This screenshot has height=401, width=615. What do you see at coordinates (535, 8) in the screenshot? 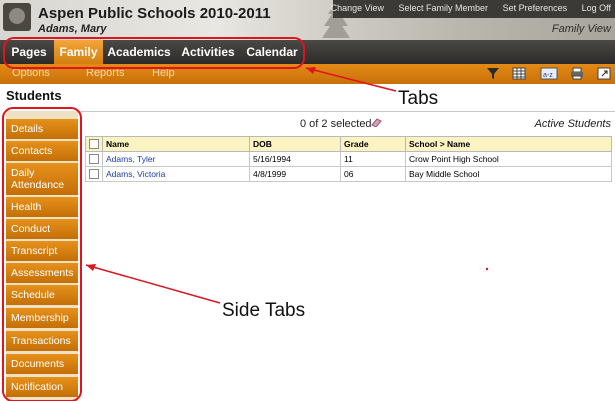
I see `set-preferences-link: Set Preferences` at bounding box center [535, 8].